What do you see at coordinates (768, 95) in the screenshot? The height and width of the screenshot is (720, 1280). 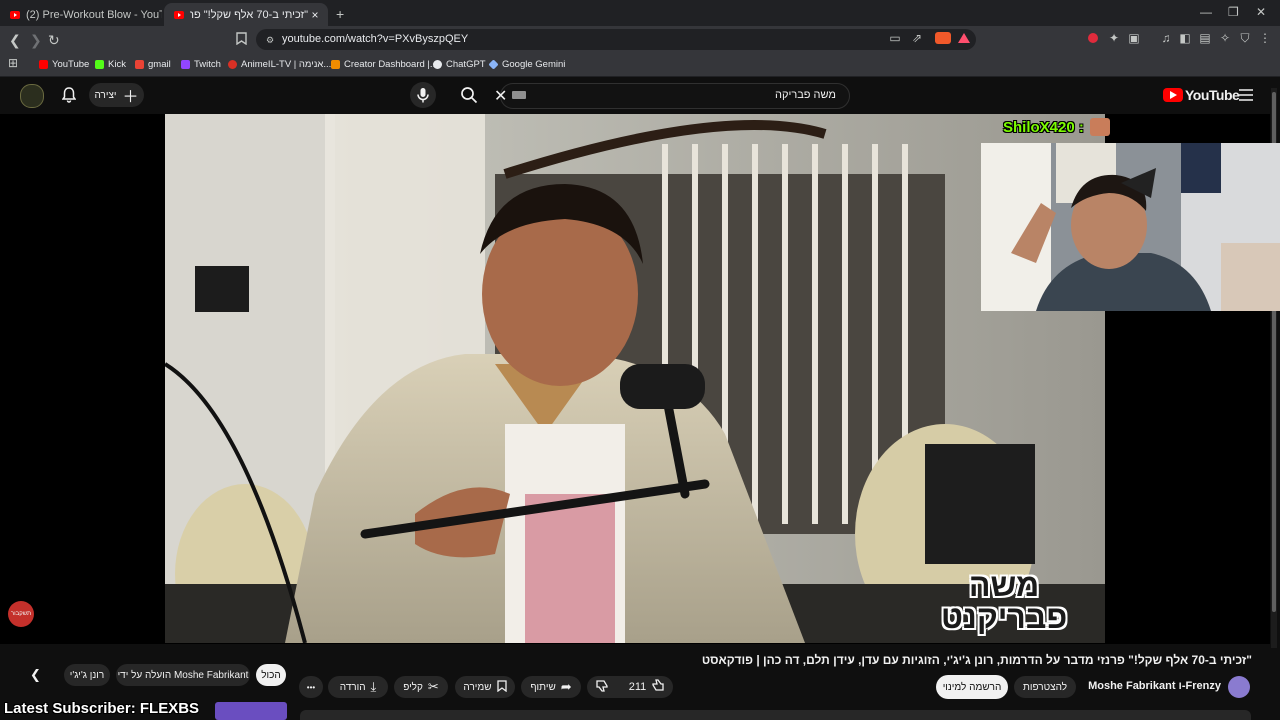 I see `search-input: משה פבריקה` at bounding box center [768, 95].